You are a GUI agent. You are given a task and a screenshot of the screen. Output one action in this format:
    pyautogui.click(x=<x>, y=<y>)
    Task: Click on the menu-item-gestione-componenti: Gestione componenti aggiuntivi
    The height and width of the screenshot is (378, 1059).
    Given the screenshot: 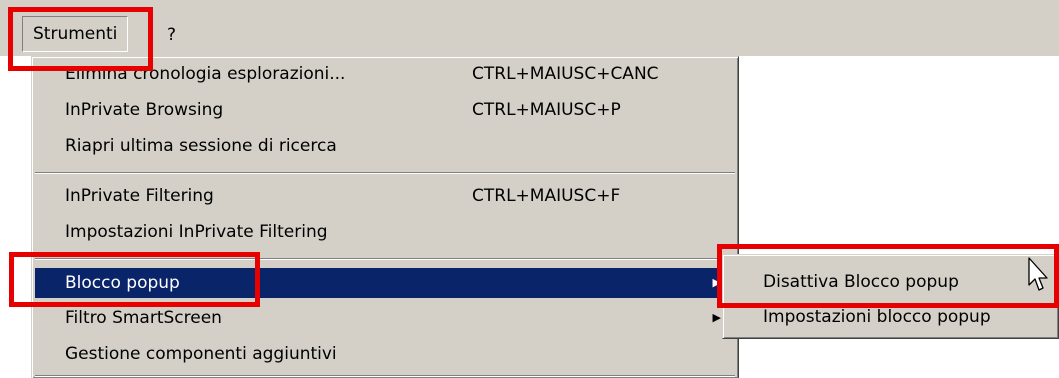 What is the action you would take?
    pyautogui.click(x=385, y=354)
    